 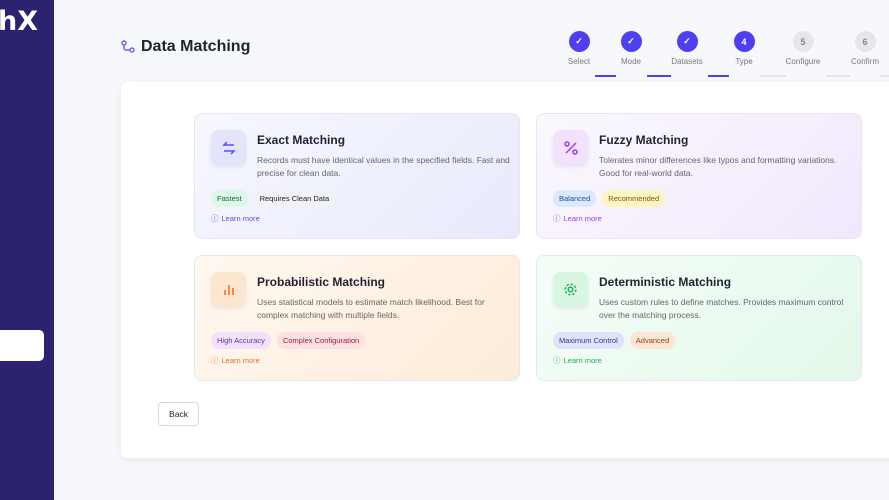 I want to click on step-type: 4 Type, so click(x=744, y=48).